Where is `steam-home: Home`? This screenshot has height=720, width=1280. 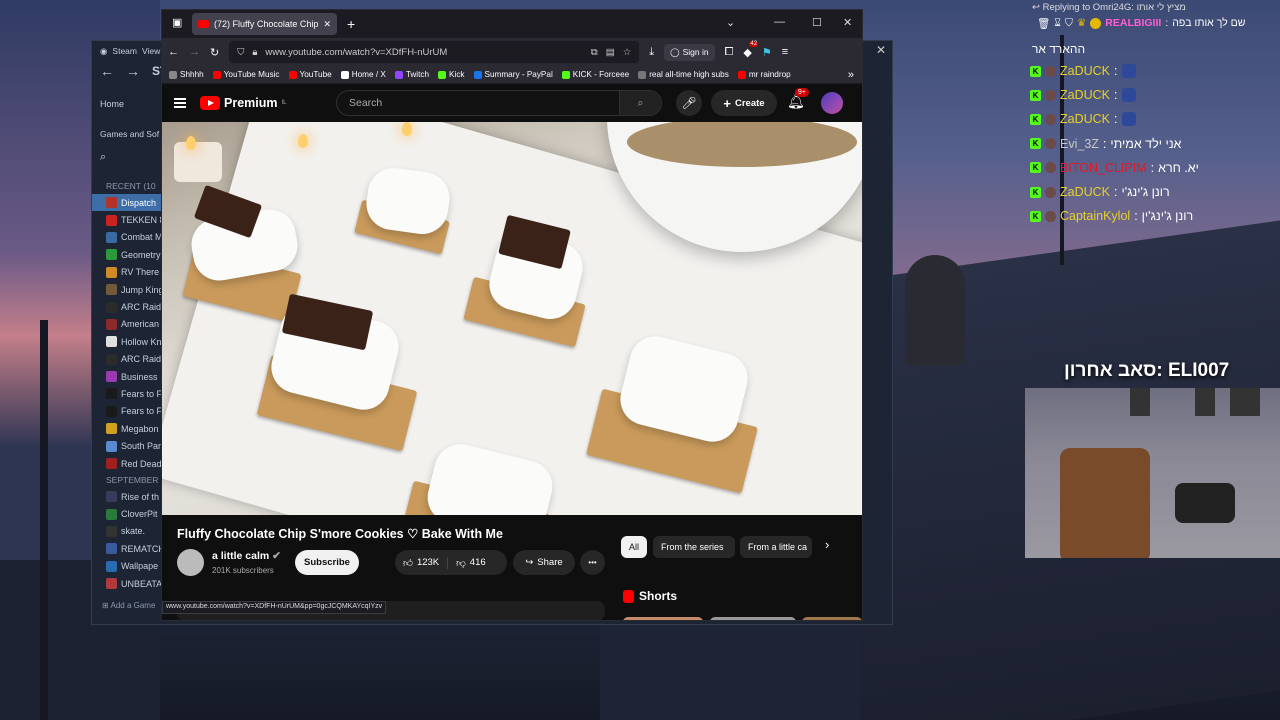 steam-home: Home is located at coordinates (108, 104).